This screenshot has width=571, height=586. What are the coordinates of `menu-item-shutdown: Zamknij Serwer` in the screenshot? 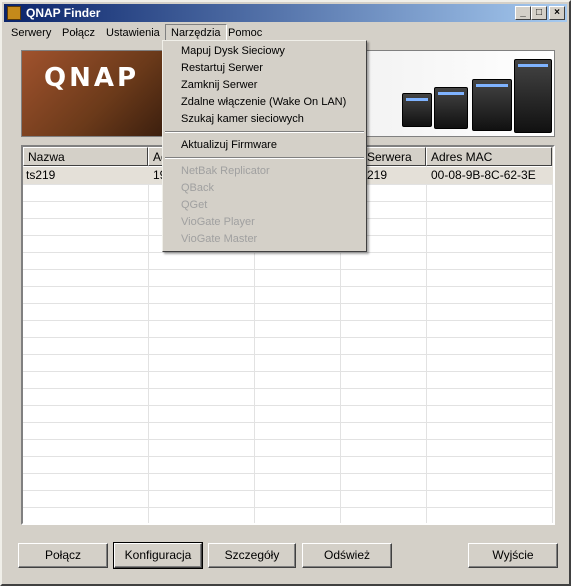 It's located at (219, 85).